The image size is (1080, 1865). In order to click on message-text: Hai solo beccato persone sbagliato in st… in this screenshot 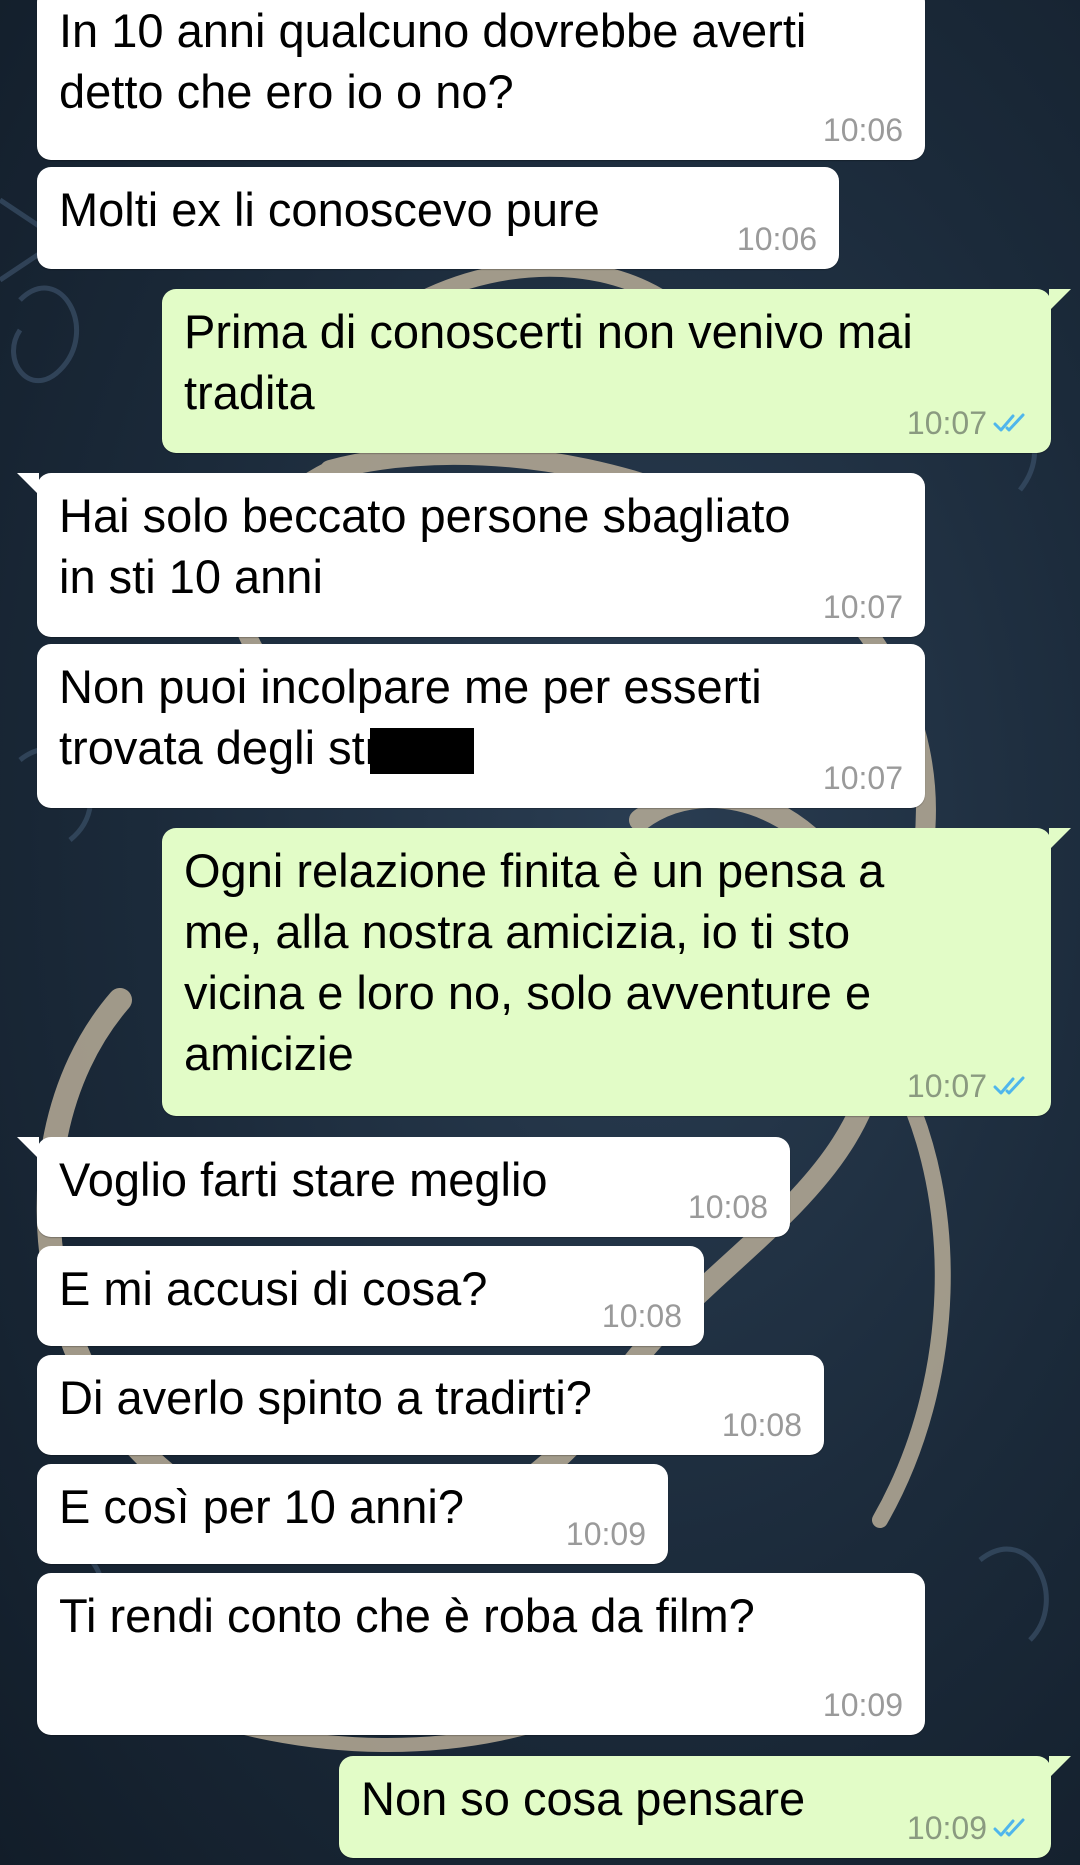, I will do `click(425, 546)`.